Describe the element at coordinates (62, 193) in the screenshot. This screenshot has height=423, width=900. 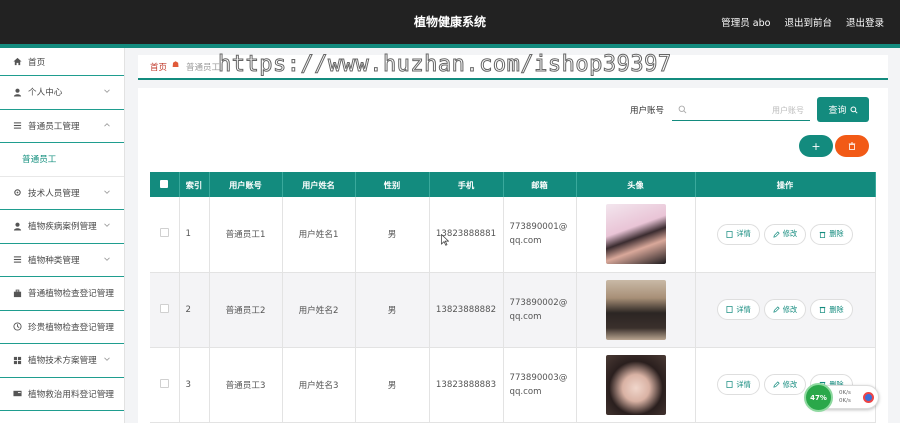
I see `sidebar-item-technician-management: 技术人员管理` at that location.